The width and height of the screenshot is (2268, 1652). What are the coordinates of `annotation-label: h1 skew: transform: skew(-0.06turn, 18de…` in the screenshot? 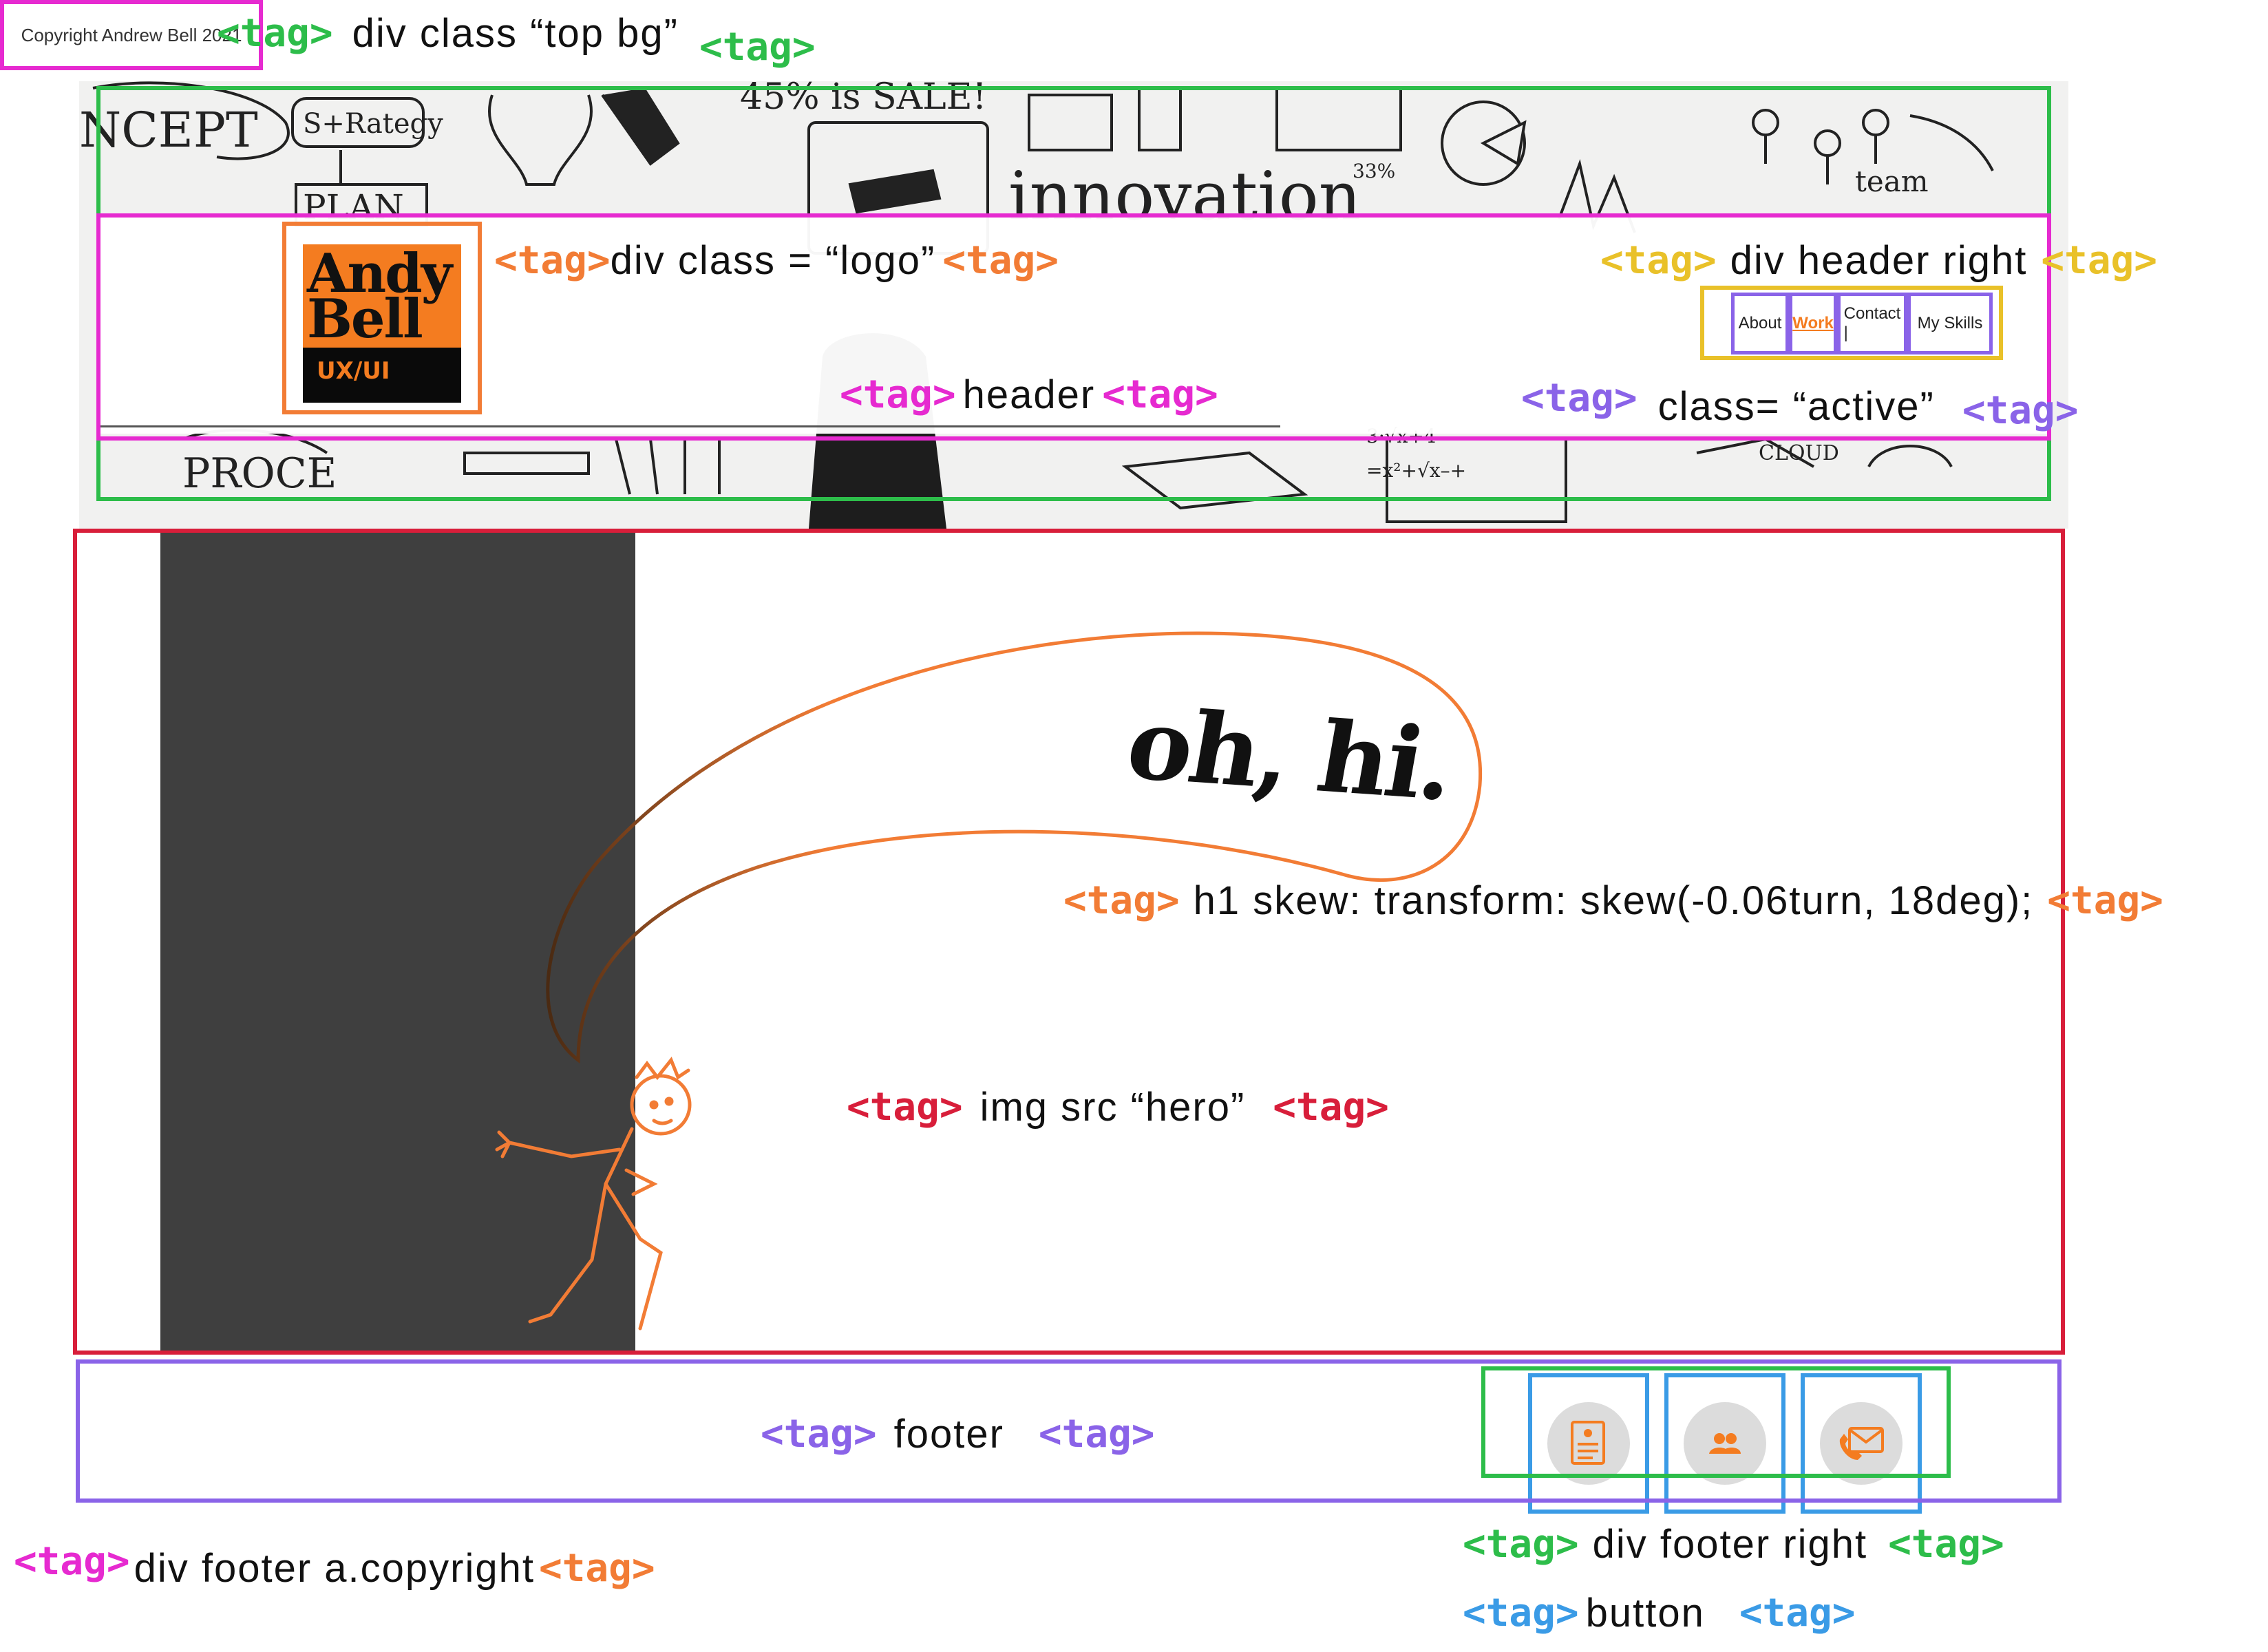 It's located at (1614, 901).